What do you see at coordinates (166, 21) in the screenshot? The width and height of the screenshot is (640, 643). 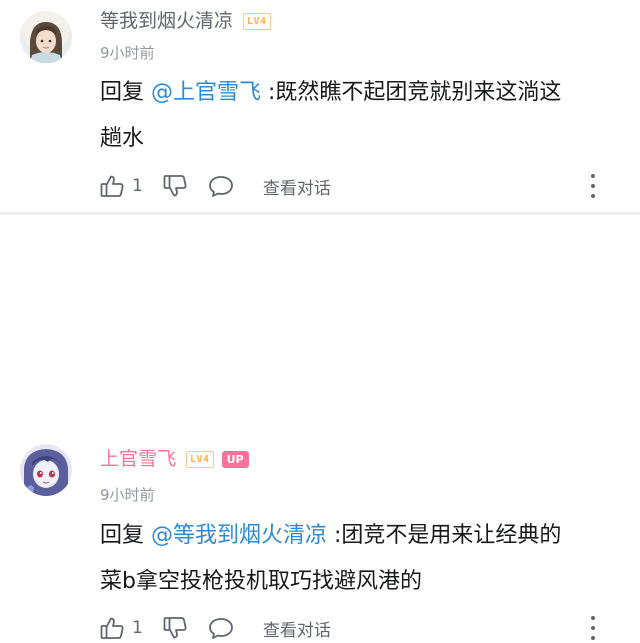 I see `username: 等我到烟火清凉` at bounding box center [166, 21].